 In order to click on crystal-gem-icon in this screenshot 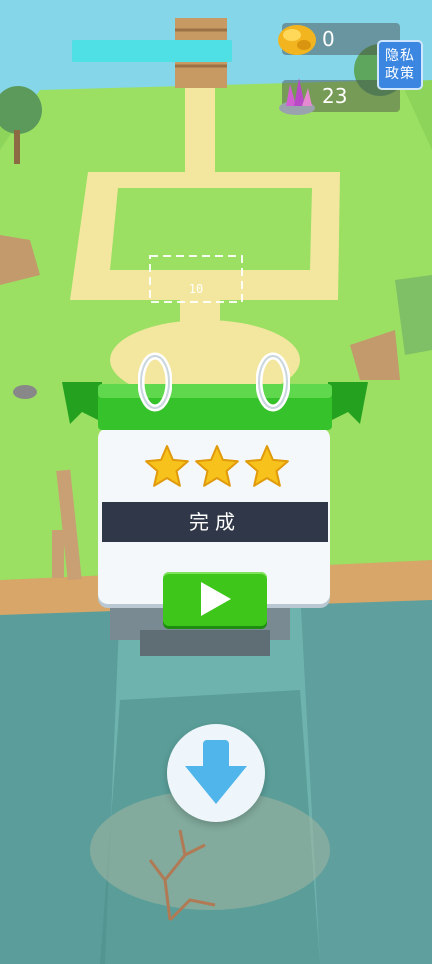, I will do `click(297, 96)`.